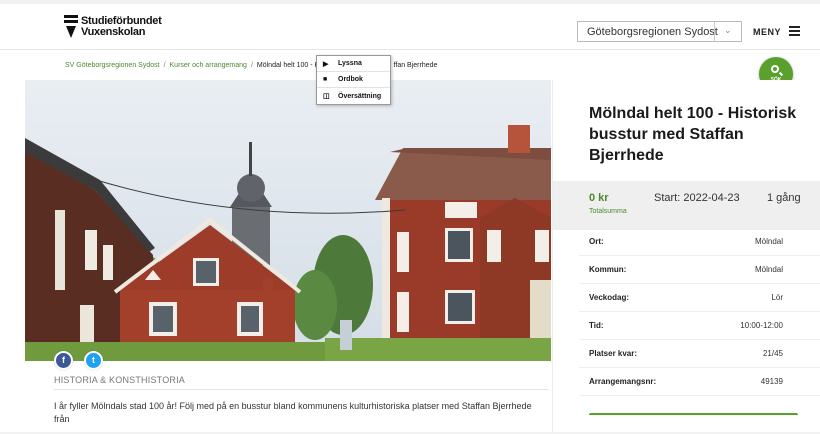 The height and width of the screenshot is (434, 820). Describe the element at coordinates (727, 31) in the screenshot. I see `chevron-down-icon: ⌄` at that location.